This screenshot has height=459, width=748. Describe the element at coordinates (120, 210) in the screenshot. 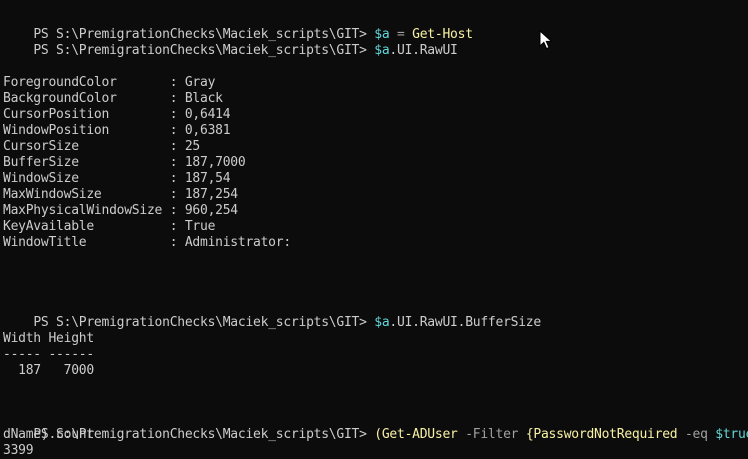

I see `output-row: MaxPhysicalWindowSize : 960,254` at that location.